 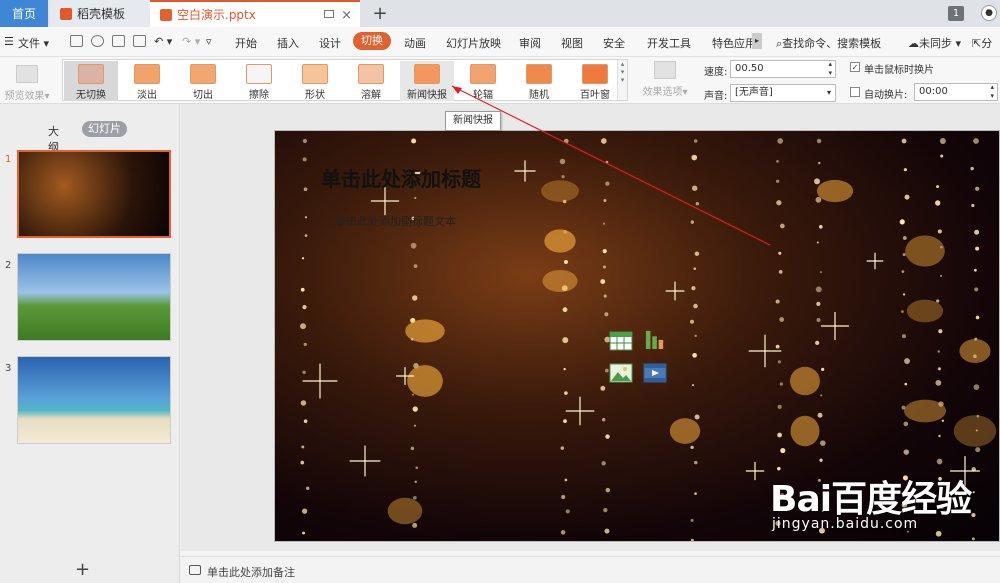 I want to click on tab-docer-label: 稻壳模板, so click(x=101, y=14).